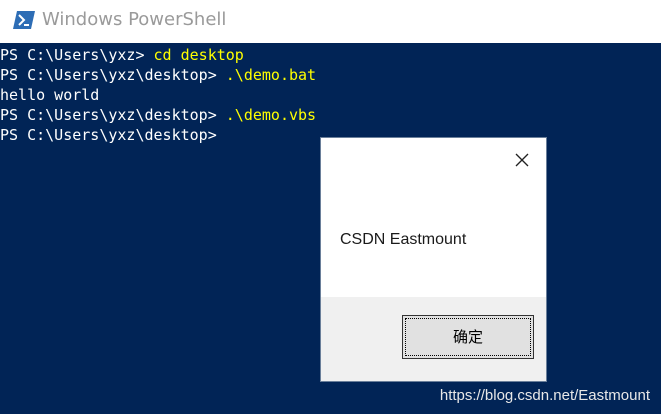 The image size is (661, 414). I want to click on console-command: .\demo.bat, so click(271, 75).